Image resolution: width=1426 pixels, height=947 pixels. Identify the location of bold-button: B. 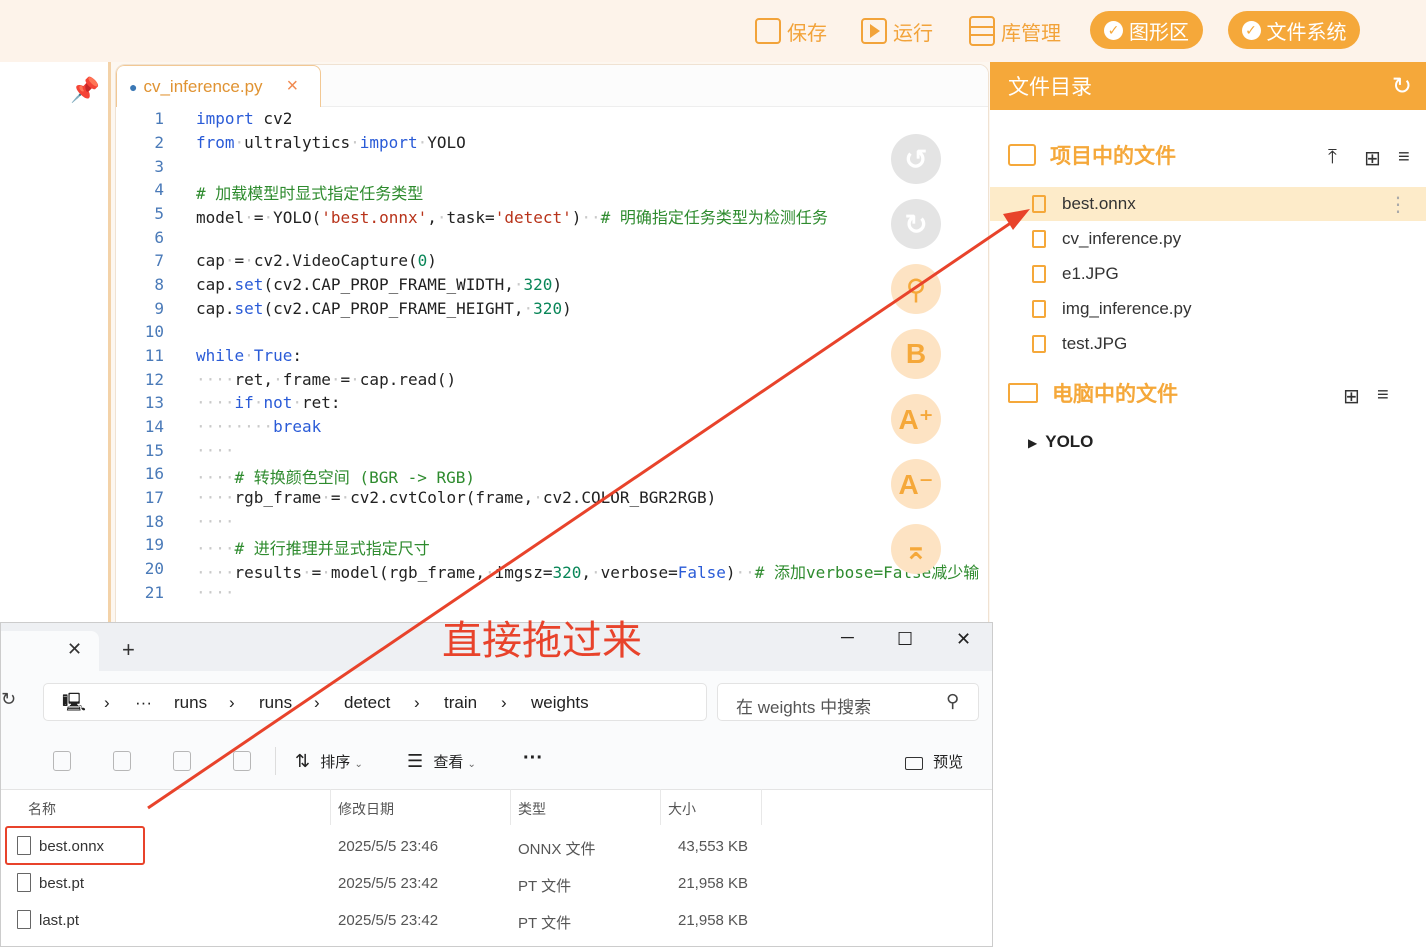
(916, 354).